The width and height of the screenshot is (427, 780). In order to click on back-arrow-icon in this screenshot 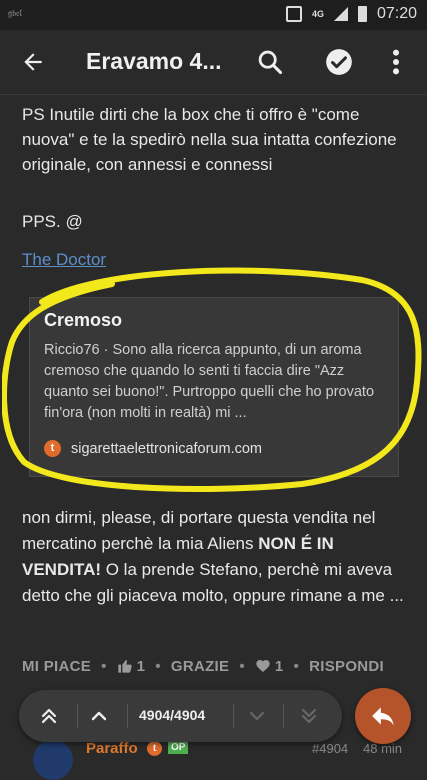, I will do `click(33, 62)`.